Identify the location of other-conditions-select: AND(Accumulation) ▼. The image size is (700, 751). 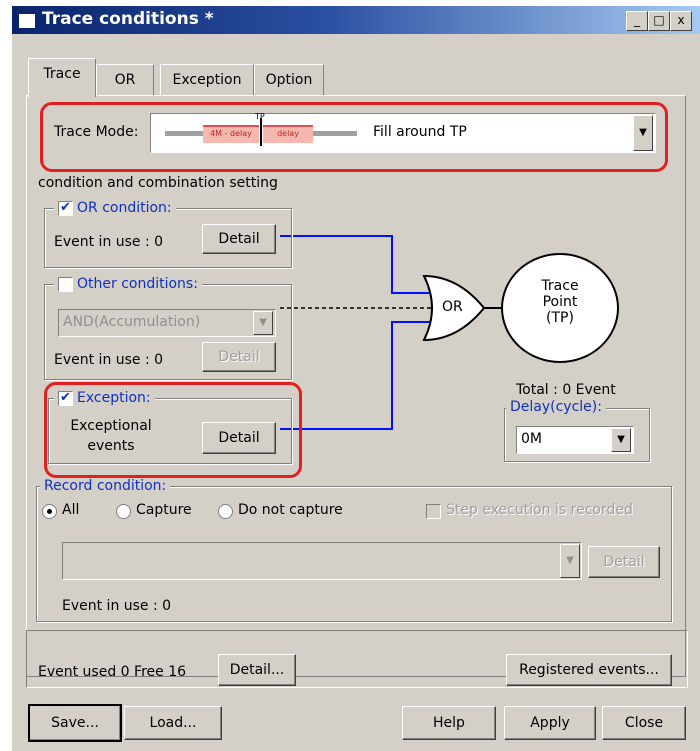
(167, 323).